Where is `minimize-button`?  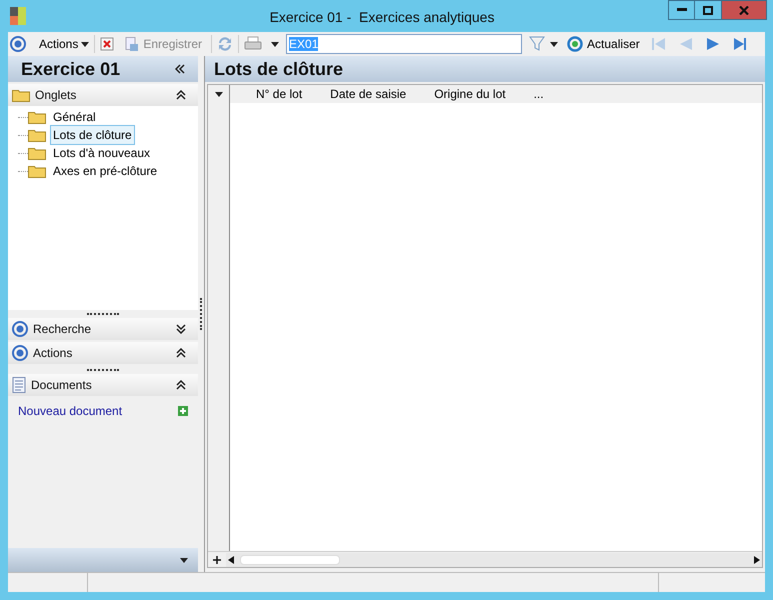 minimize-button is located at coordinates (681, 10).